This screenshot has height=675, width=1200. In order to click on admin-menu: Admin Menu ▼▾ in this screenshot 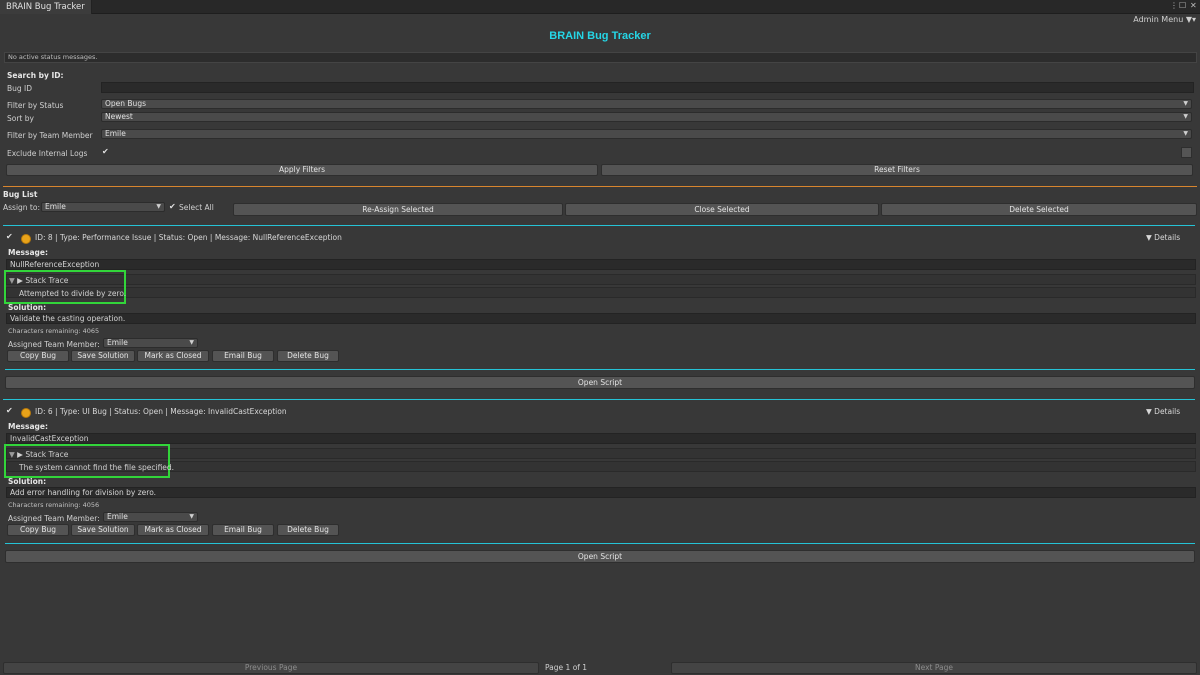, I will do `click(1164, 19)`.